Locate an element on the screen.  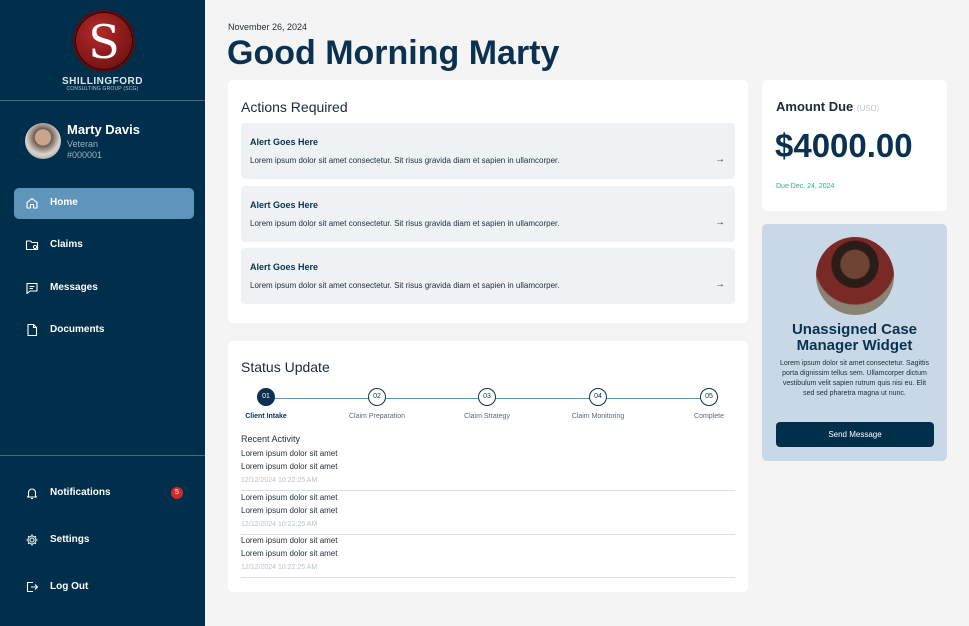
sidebar-item-documents: Documents is located at coordinates (104, 330).